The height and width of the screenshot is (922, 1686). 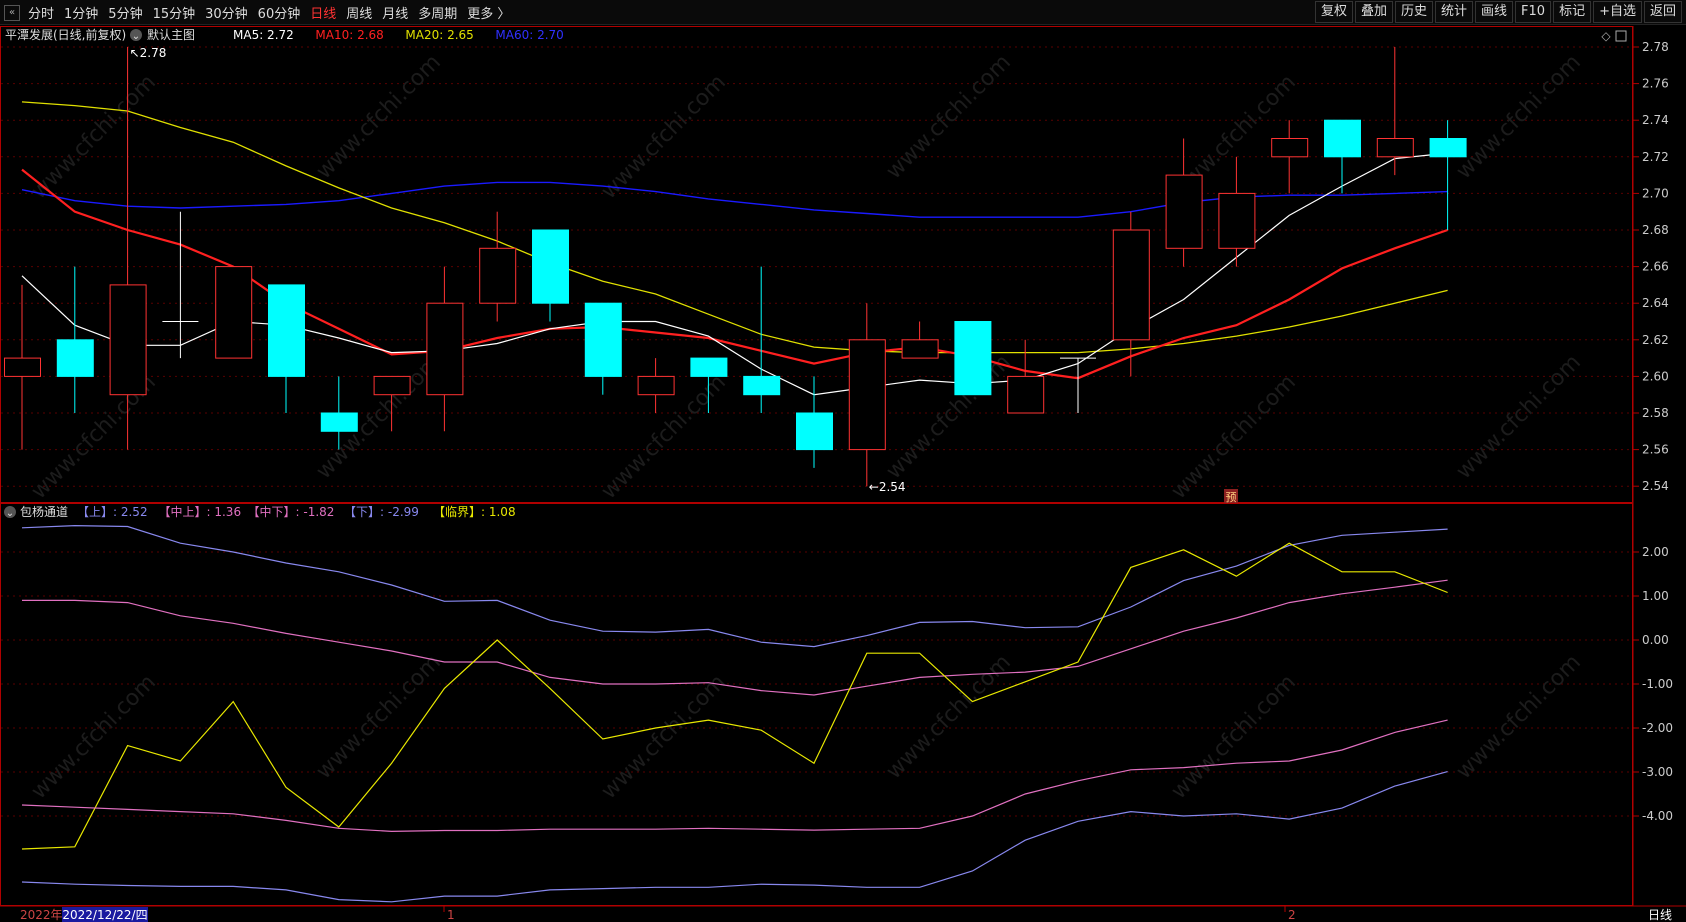 What do you see at coordinates (41, 915) in the screenshot?
I see `x-axis-year-label: 2022年` at bounding box center [41, 915].